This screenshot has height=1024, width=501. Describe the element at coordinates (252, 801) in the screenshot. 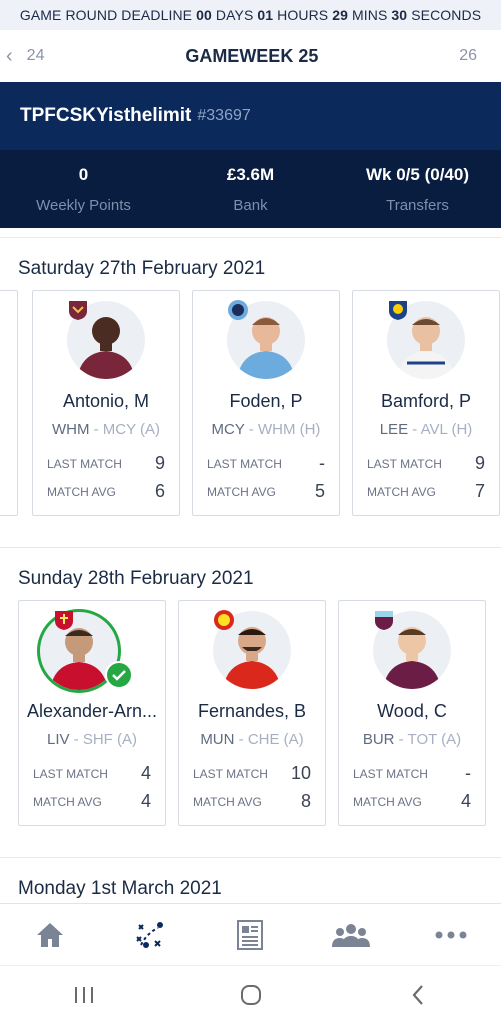

I see `match-avg-row: MATCH AVG 8` at that location.